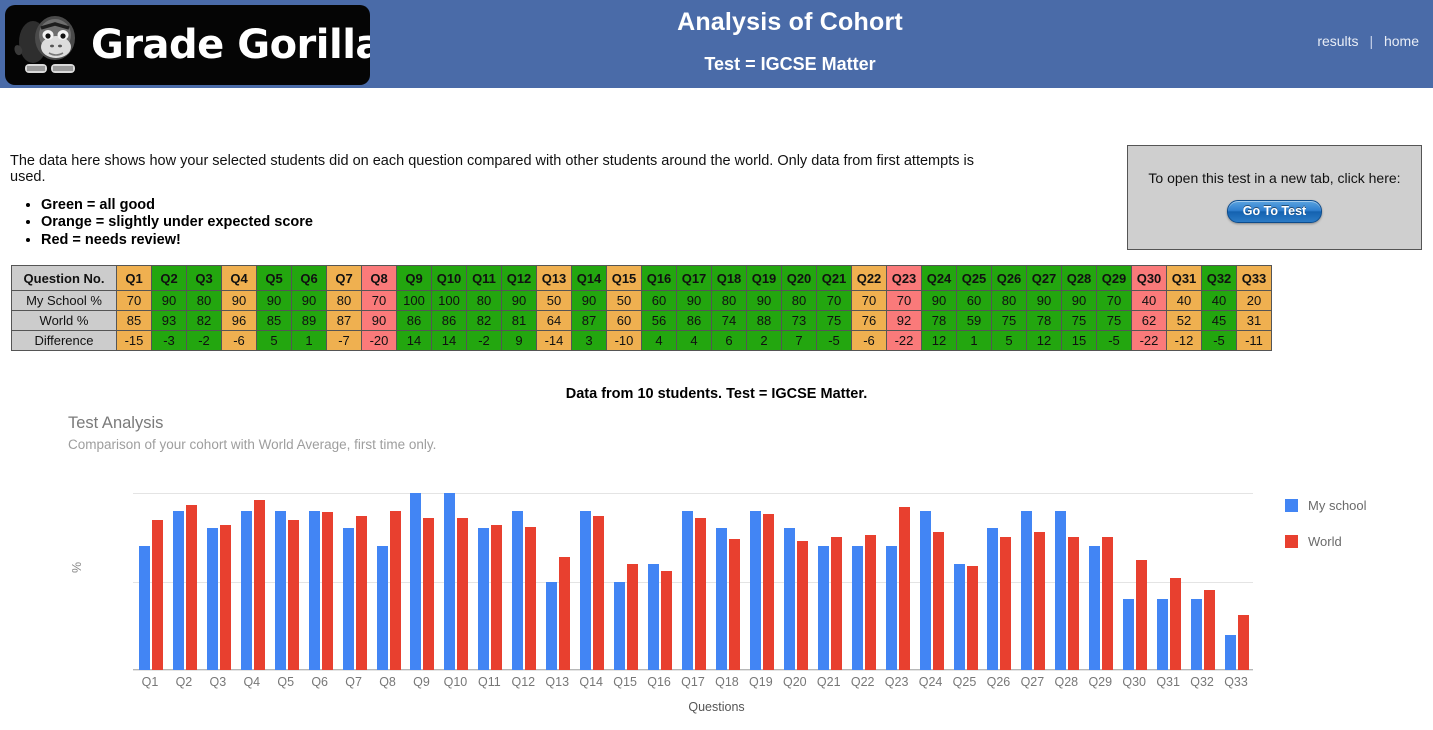  Describe the element at coordinates (187, 45) in the screenshot. I see `brand-logo: Grade Gorilla` at that location.